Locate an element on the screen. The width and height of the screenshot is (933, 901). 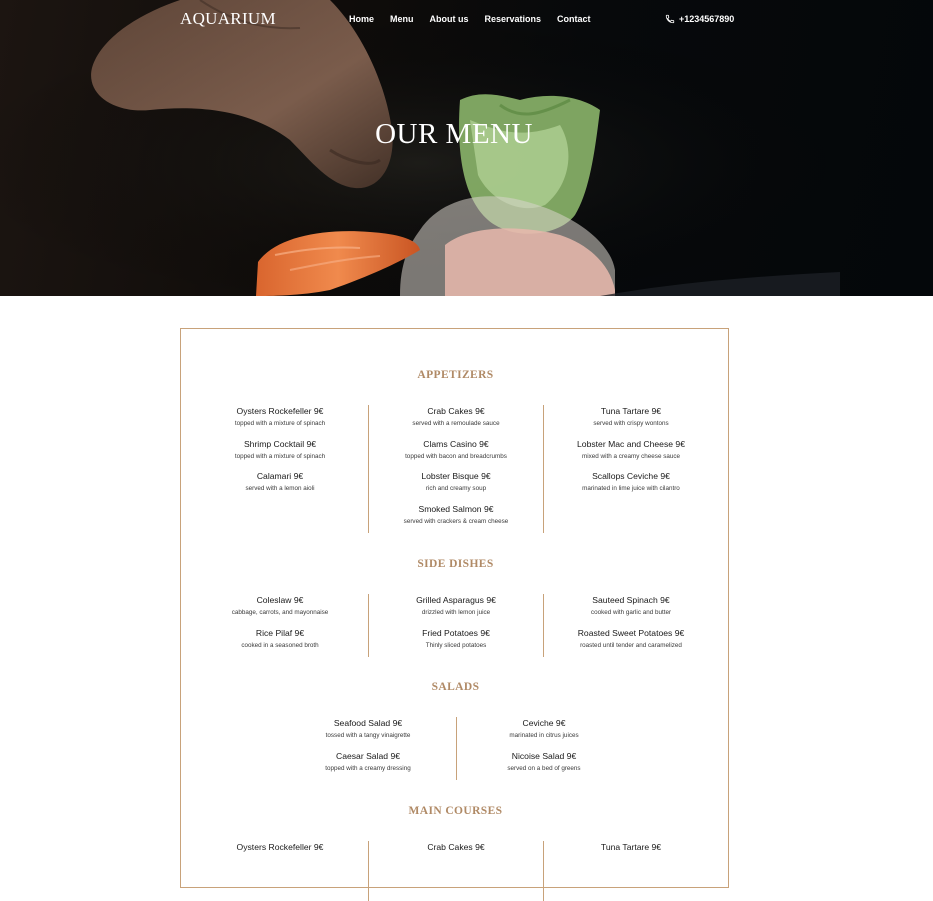
menu-item-name: Lobster Mac and Cheese 9€ is located at coordinates (631, 443).